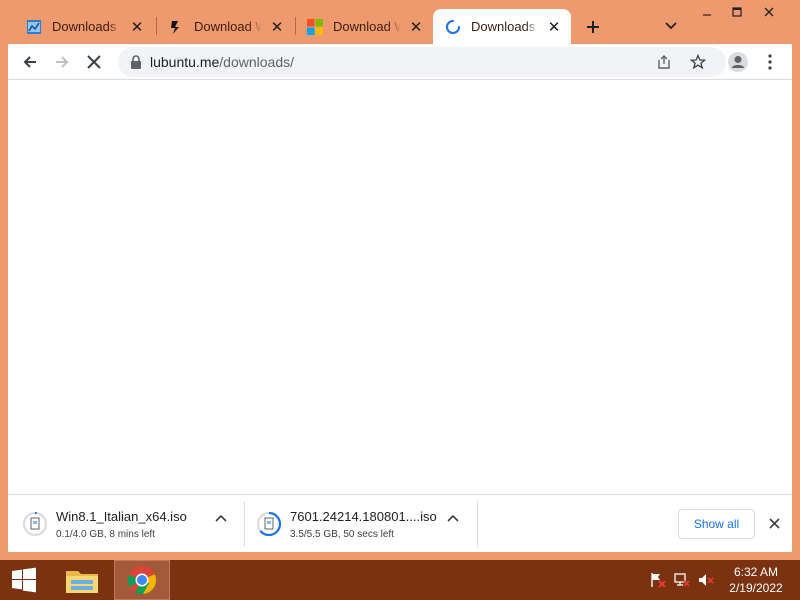 The width and height of the screenshot is (800, 600). I want to click on stop-button, so click(94, 62).